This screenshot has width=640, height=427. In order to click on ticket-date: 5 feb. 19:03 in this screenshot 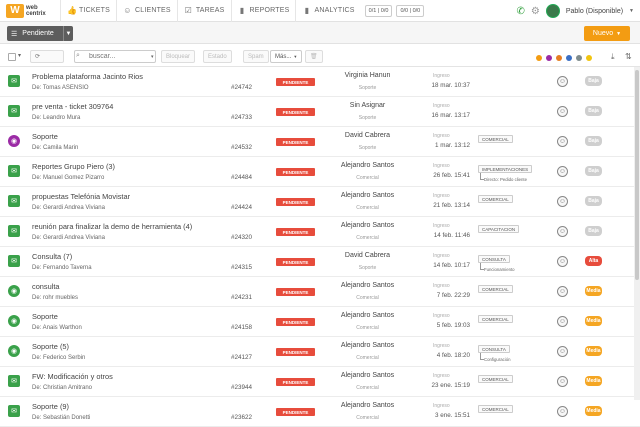, I will do `click(453, 325)`.